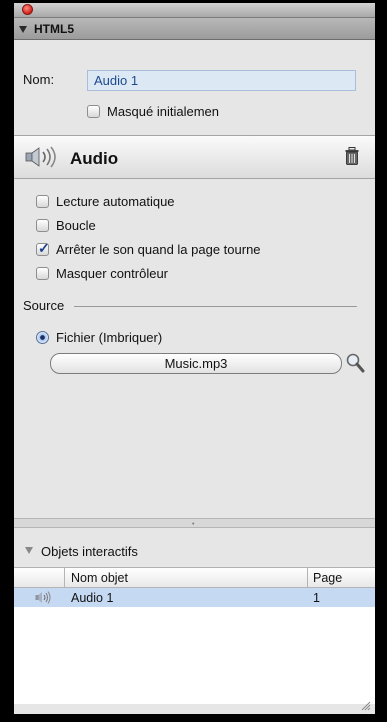 This screenshot has height=722, width=387. What do you see at coordinates (215, 306) in the screenshot?
I see `source-divider` at bounding box center [215, 306].